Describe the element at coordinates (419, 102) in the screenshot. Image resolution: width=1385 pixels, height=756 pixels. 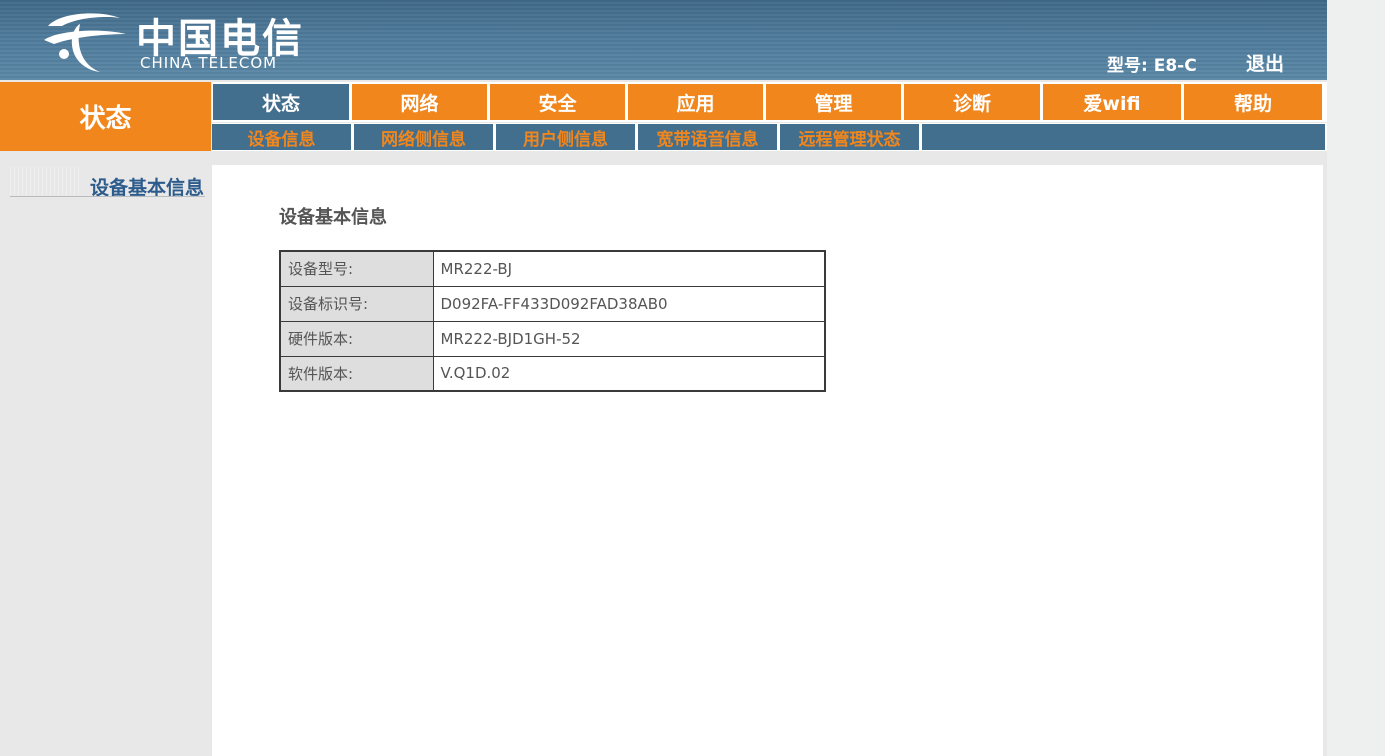
I see `nav-tab-network: 网络` at that location.